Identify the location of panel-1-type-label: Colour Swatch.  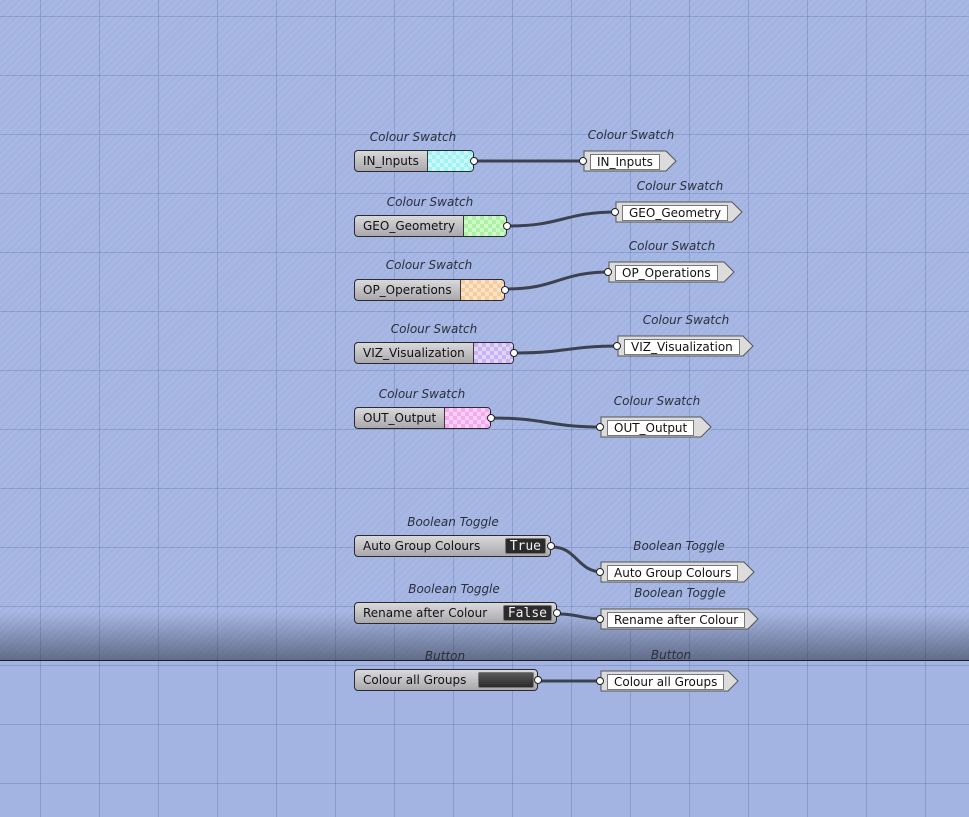
(631, 135).